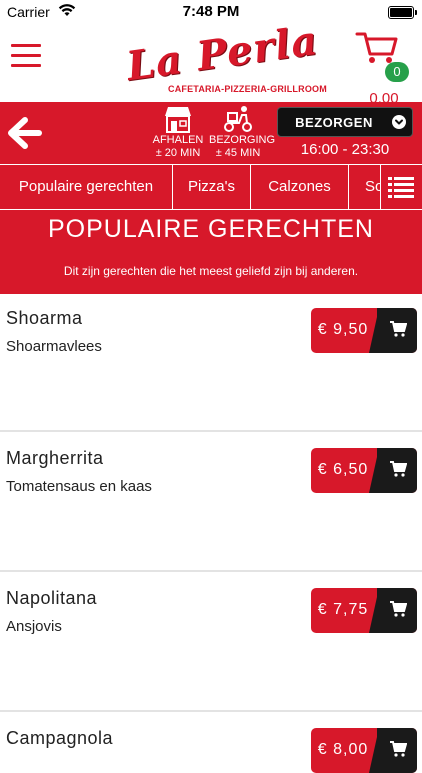  I want to click on pickup-time: ± 20 MIN, so click(178, 153).